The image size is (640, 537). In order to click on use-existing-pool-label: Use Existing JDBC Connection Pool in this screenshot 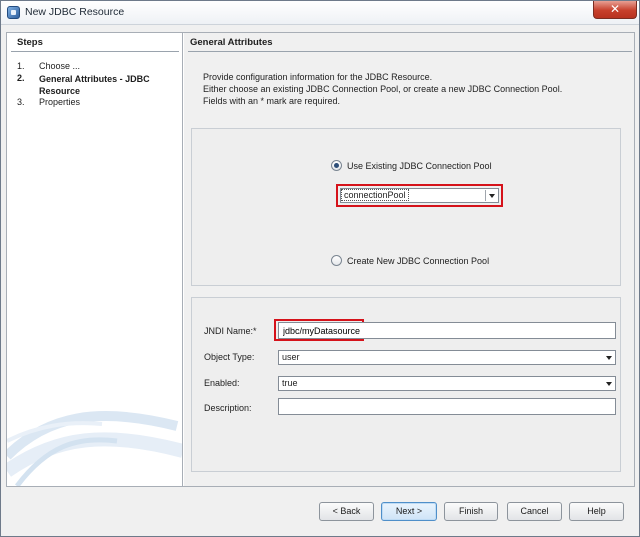, I will do `click(419, 165)`.